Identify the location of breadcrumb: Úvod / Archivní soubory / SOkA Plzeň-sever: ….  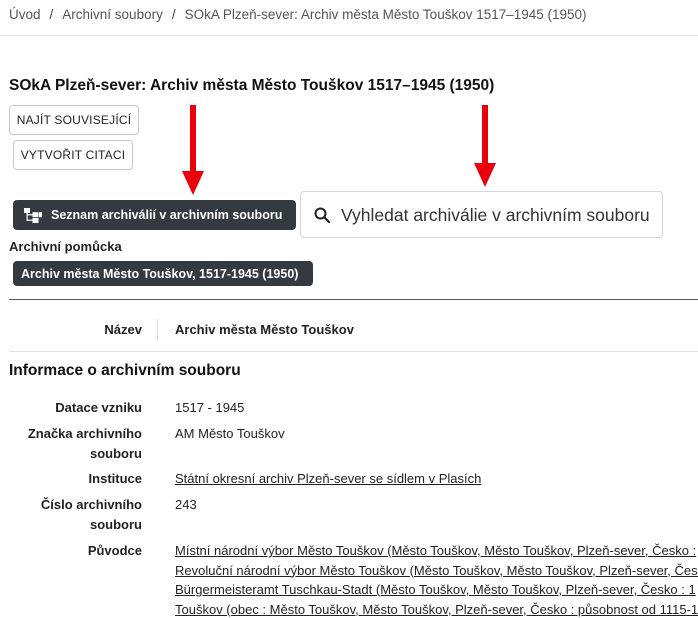
(298, 14).